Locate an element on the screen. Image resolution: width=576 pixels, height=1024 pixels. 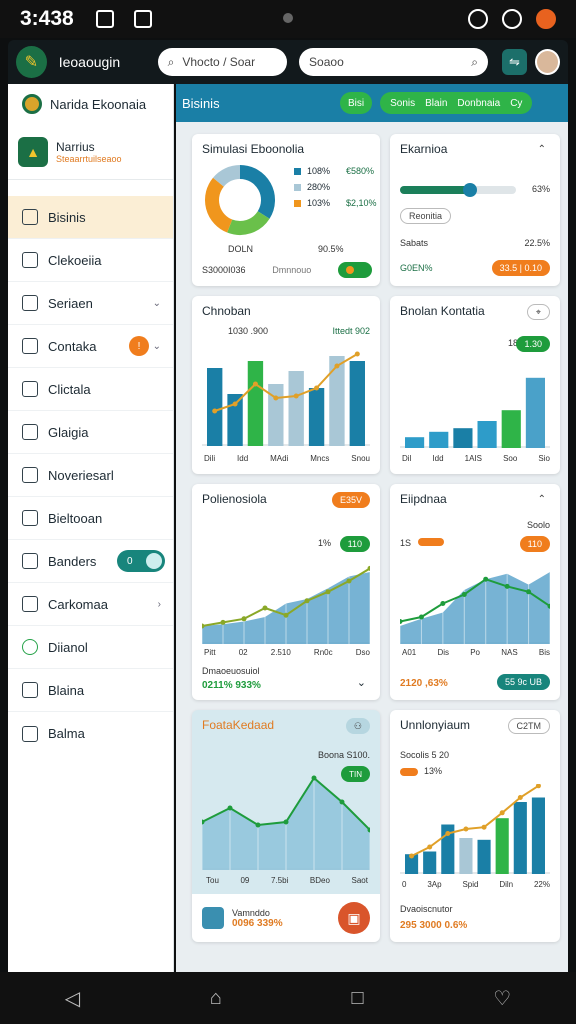
folder-icon is located at coordinates (30, 303).